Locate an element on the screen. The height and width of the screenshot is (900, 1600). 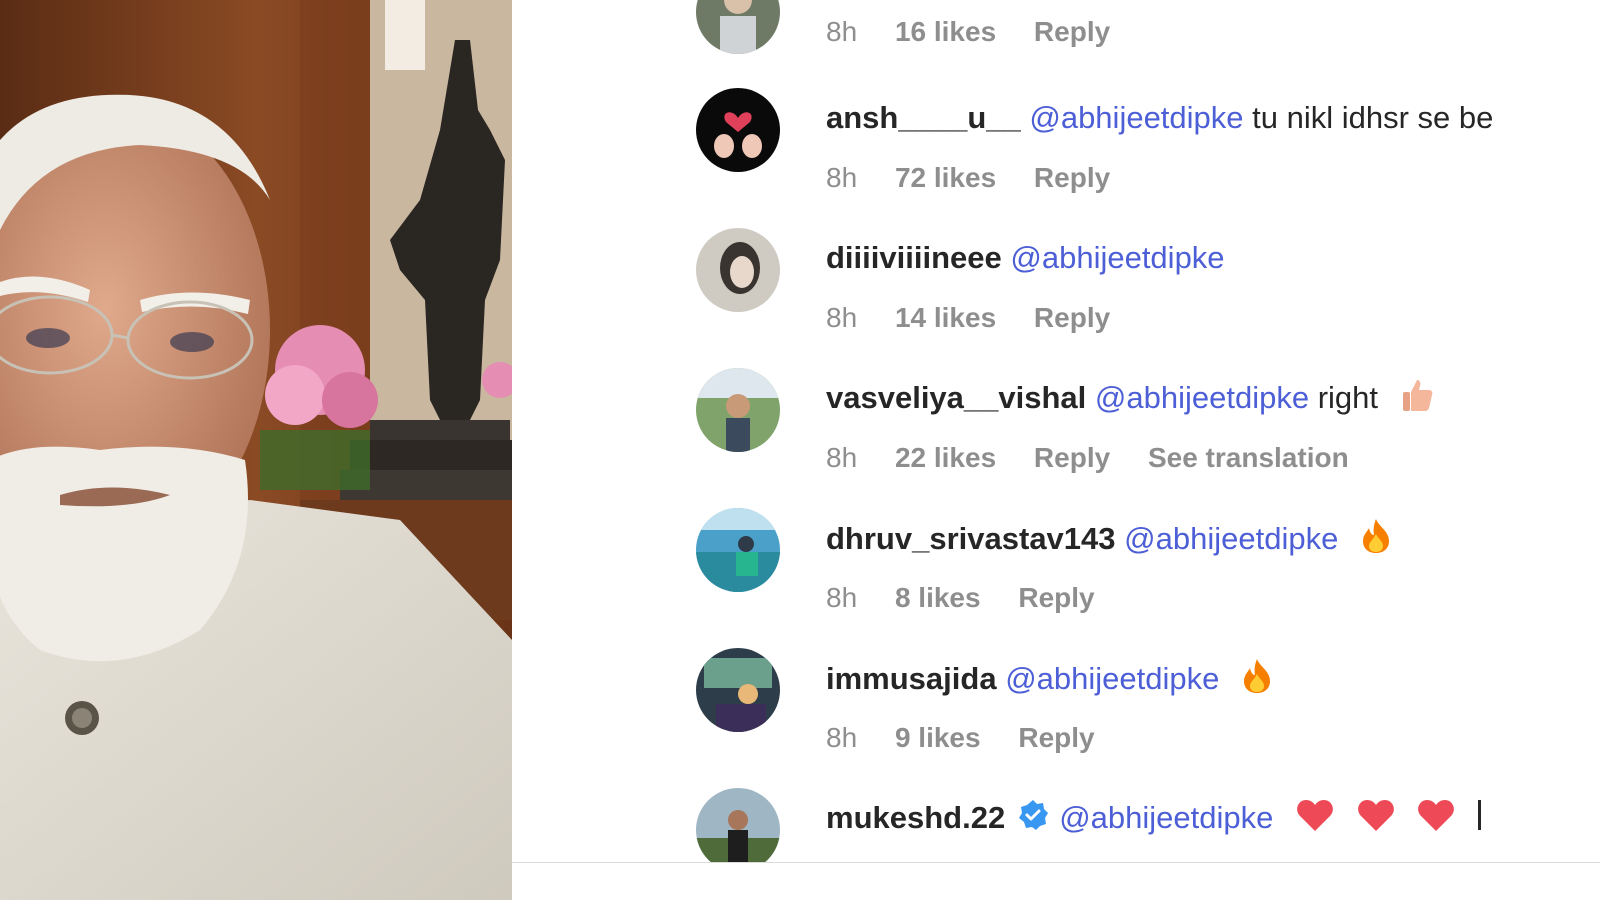
text-cursor-icon is located at coordinates (1479, 820).